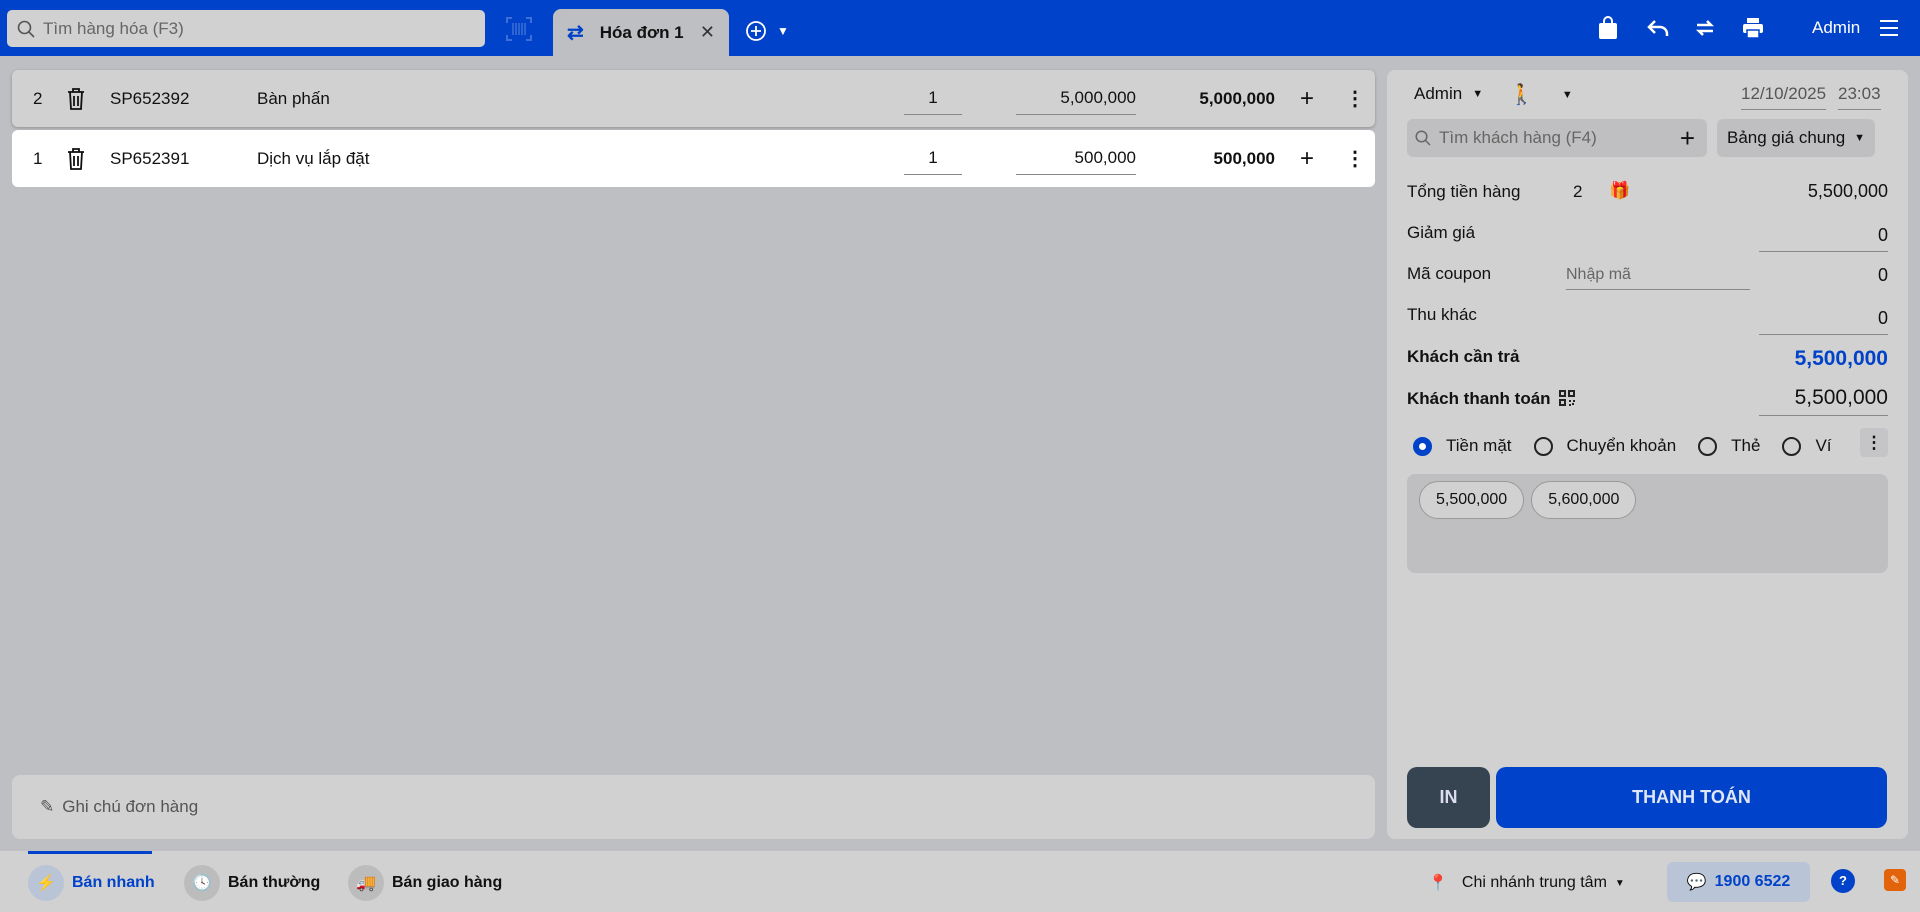 Image resolution: width=1920 pixels, height=912 pixels. I want to click on suggestion-chip: 5,600,000, so click(1584, 500).